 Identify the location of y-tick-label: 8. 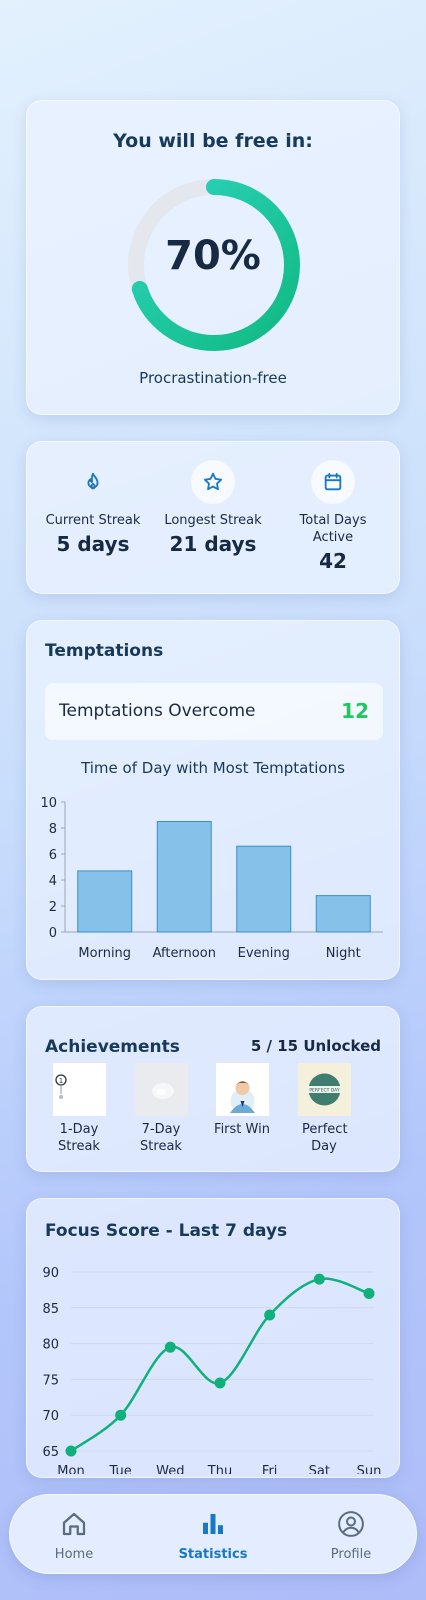
(53, 829).